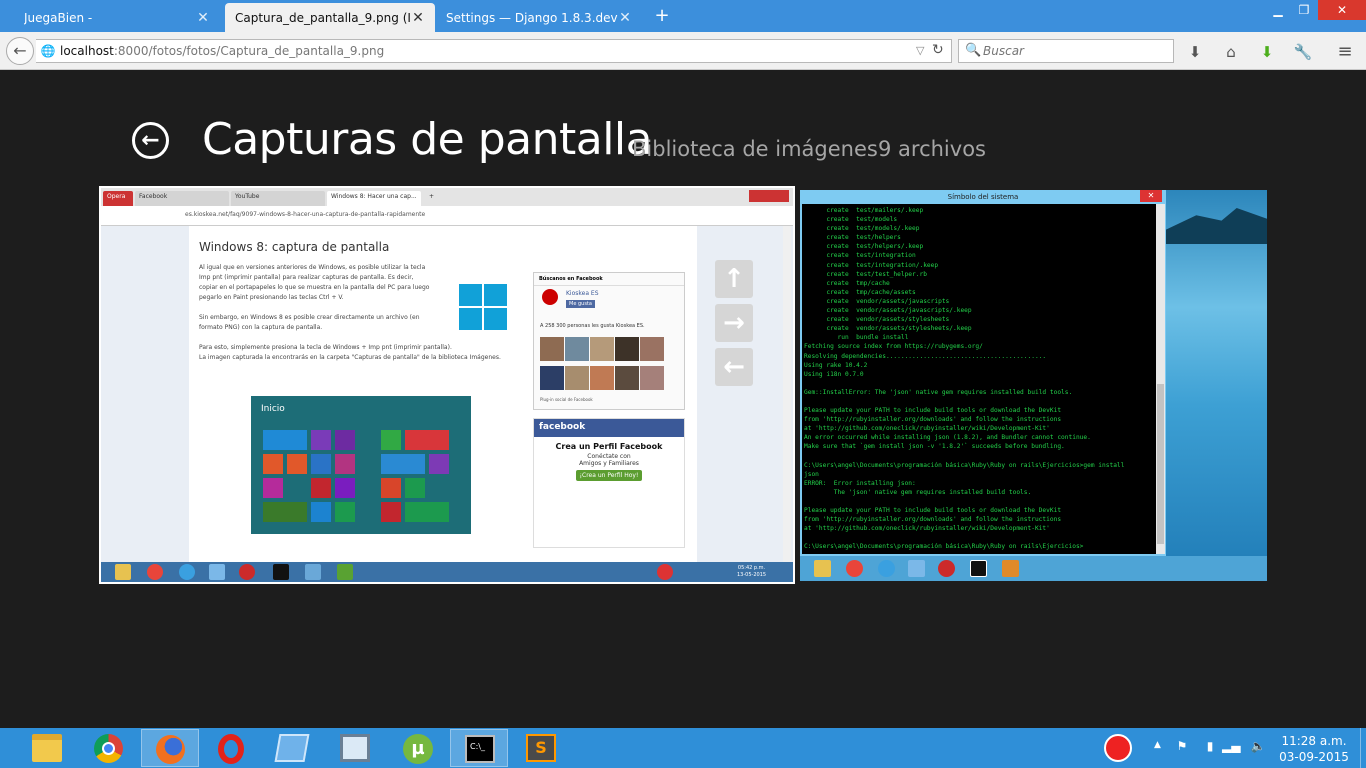  I want to click on system-clock: 11:28 a.m. 03-09-2015, so click(1314, 749).